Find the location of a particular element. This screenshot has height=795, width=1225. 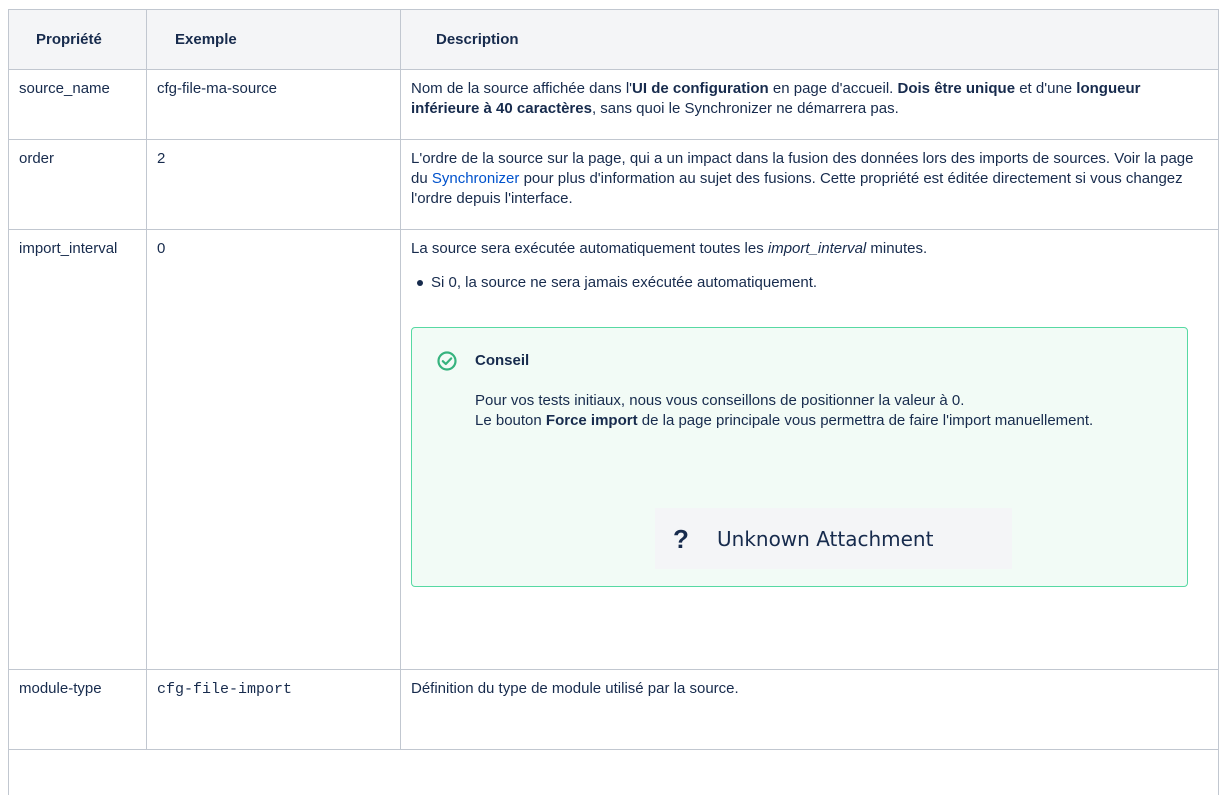

header-description: Description is located at coordinates (809, 40).